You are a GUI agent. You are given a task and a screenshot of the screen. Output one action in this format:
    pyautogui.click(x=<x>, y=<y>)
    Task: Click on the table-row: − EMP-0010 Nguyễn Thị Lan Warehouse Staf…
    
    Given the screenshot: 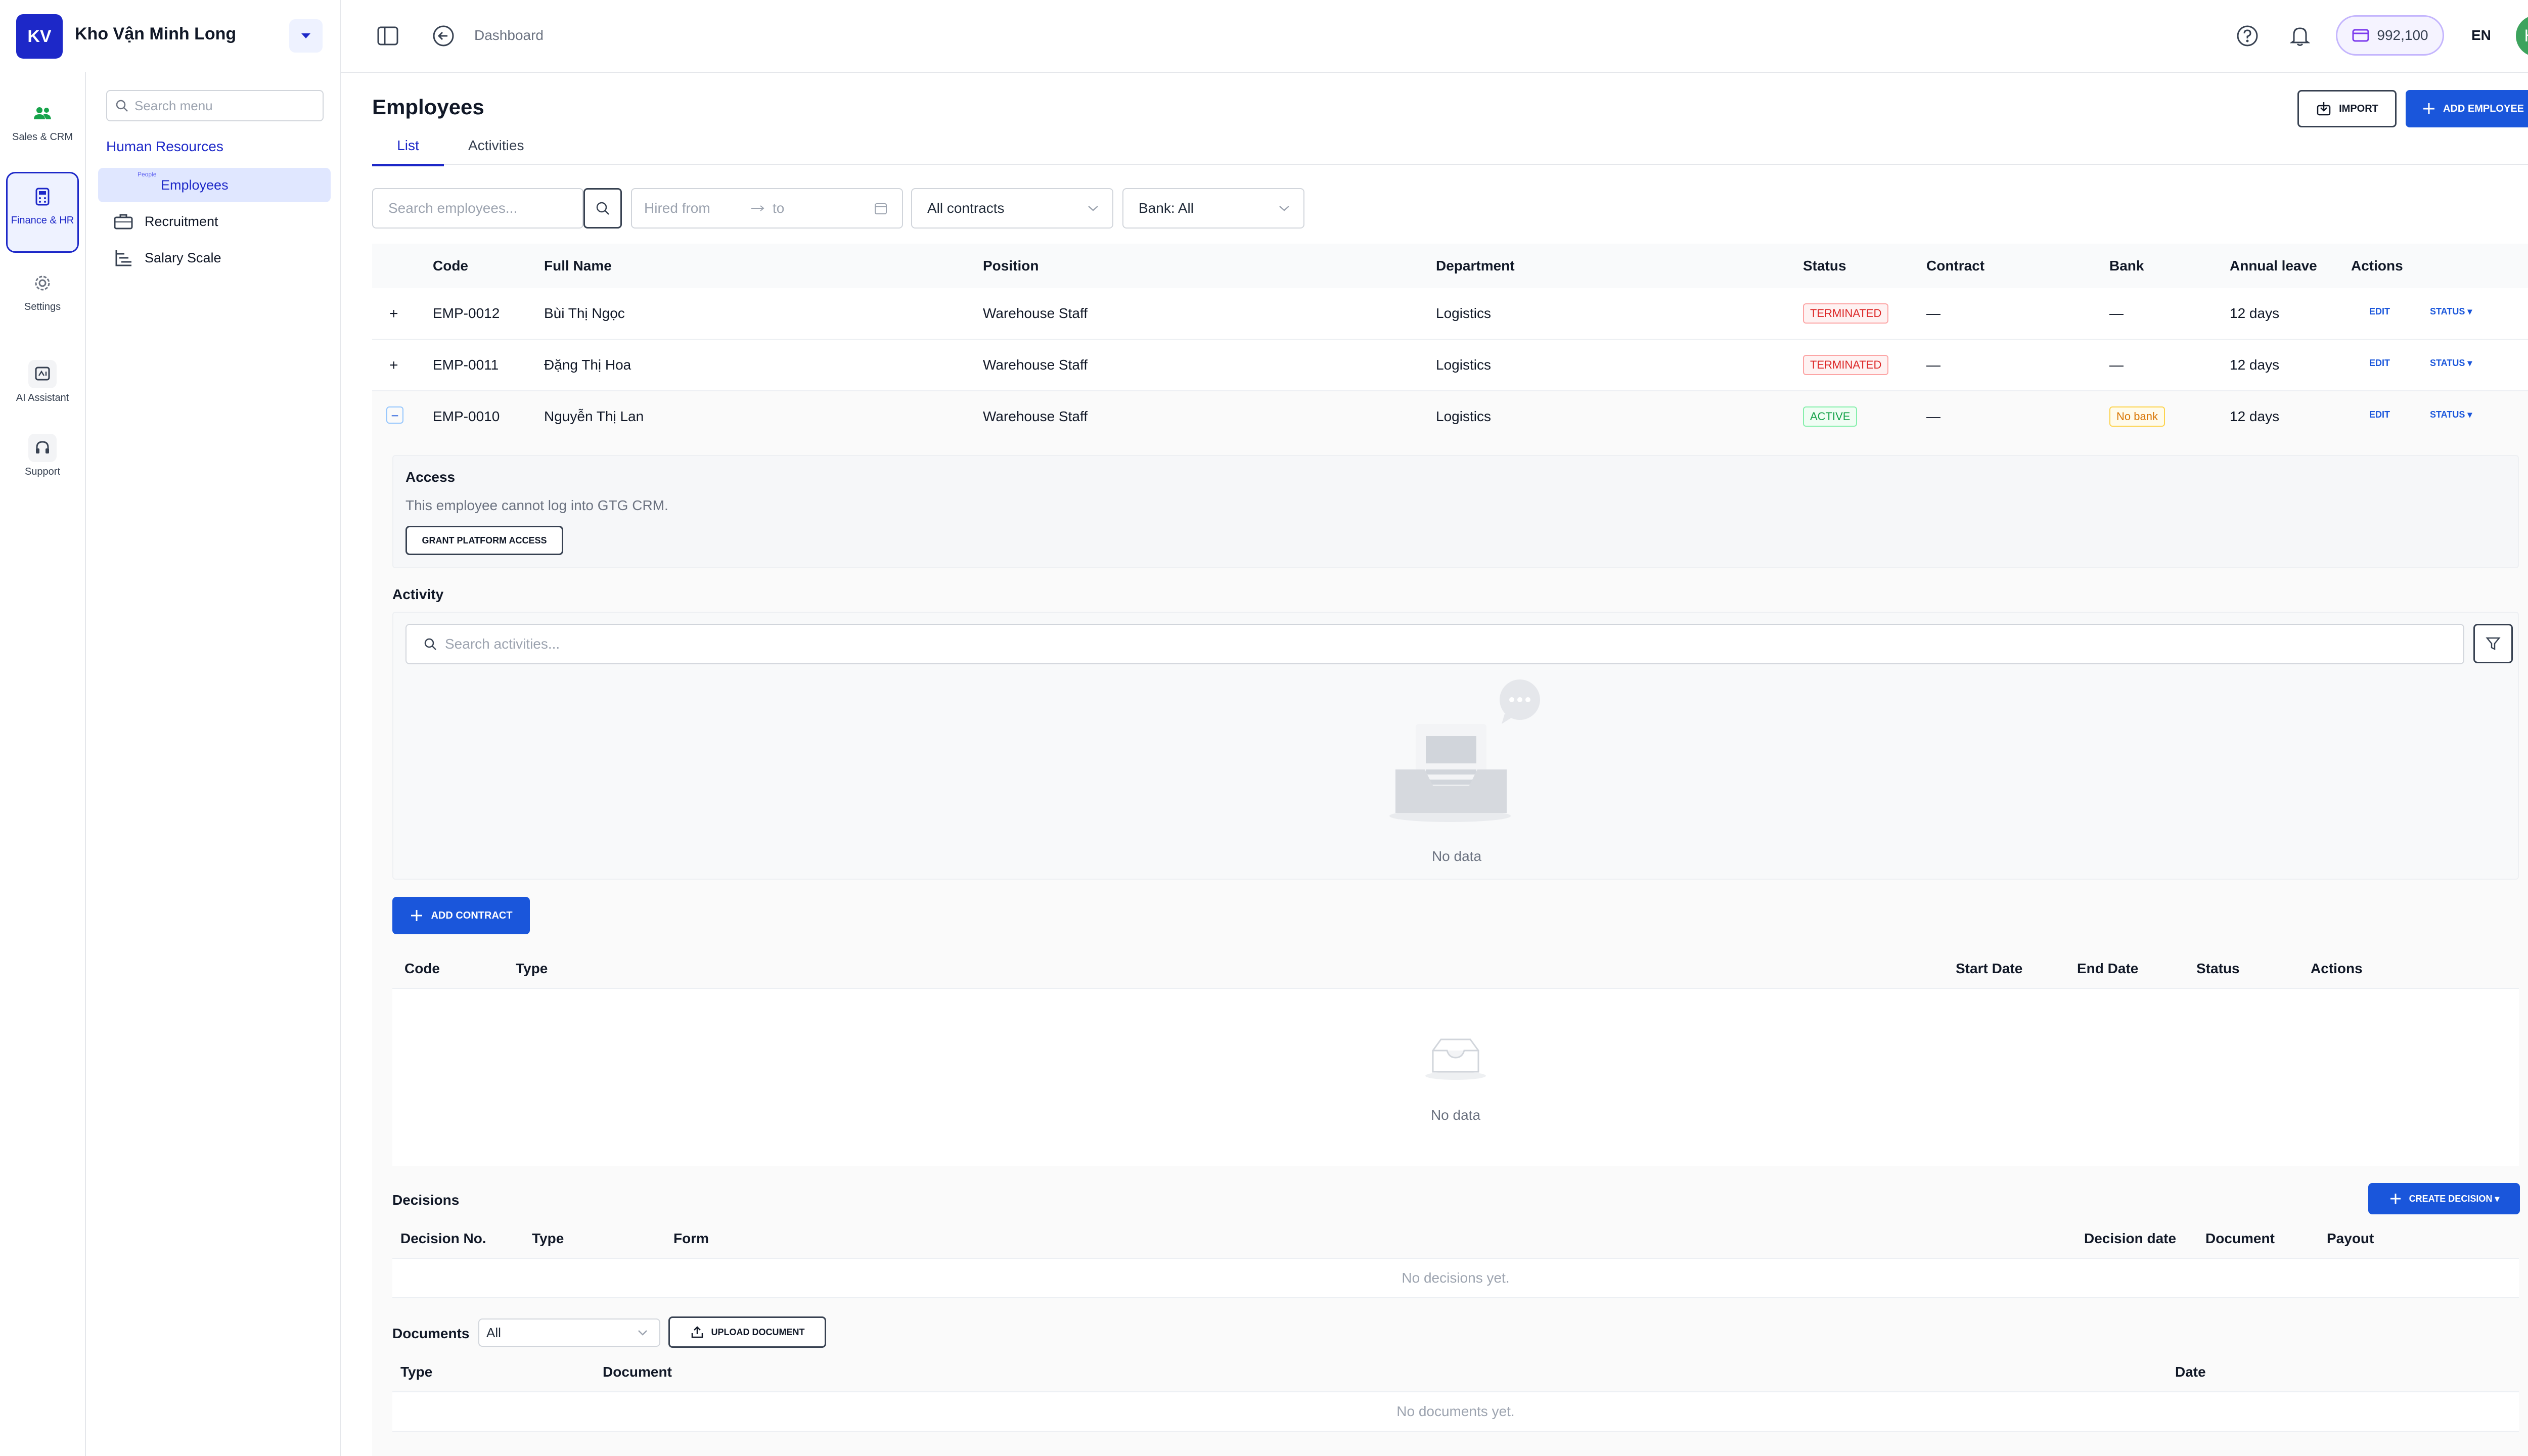 What is the action you would take?
    pyautogui.click(x=1450, y=417)
    